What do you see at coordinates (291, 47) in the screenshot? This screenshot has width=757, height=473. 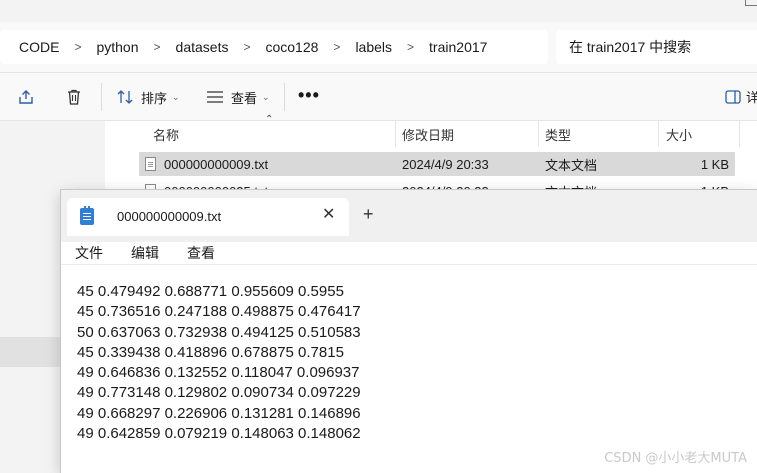 I see `breadcrumb-item-coco128: coco128` at bounding box center [291, 47].